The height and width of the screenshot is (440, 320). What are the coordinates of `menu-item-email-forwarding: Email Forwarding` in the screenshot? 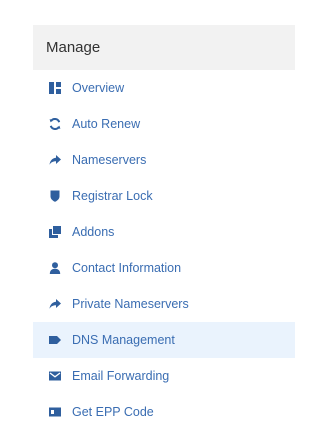 It's located at (164, 376).